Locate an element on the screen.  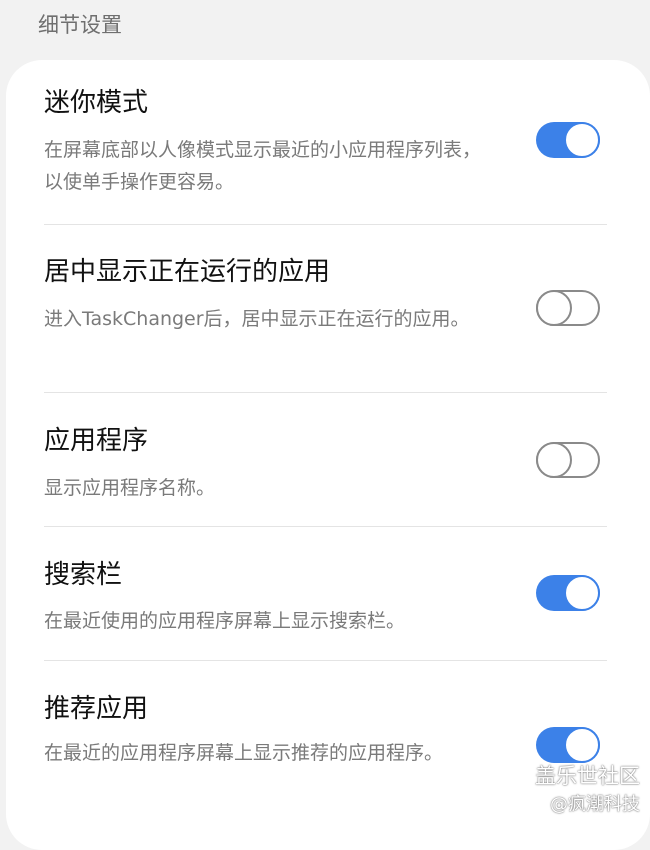
center-running-app-toggle is located at coordinates (568, 308).